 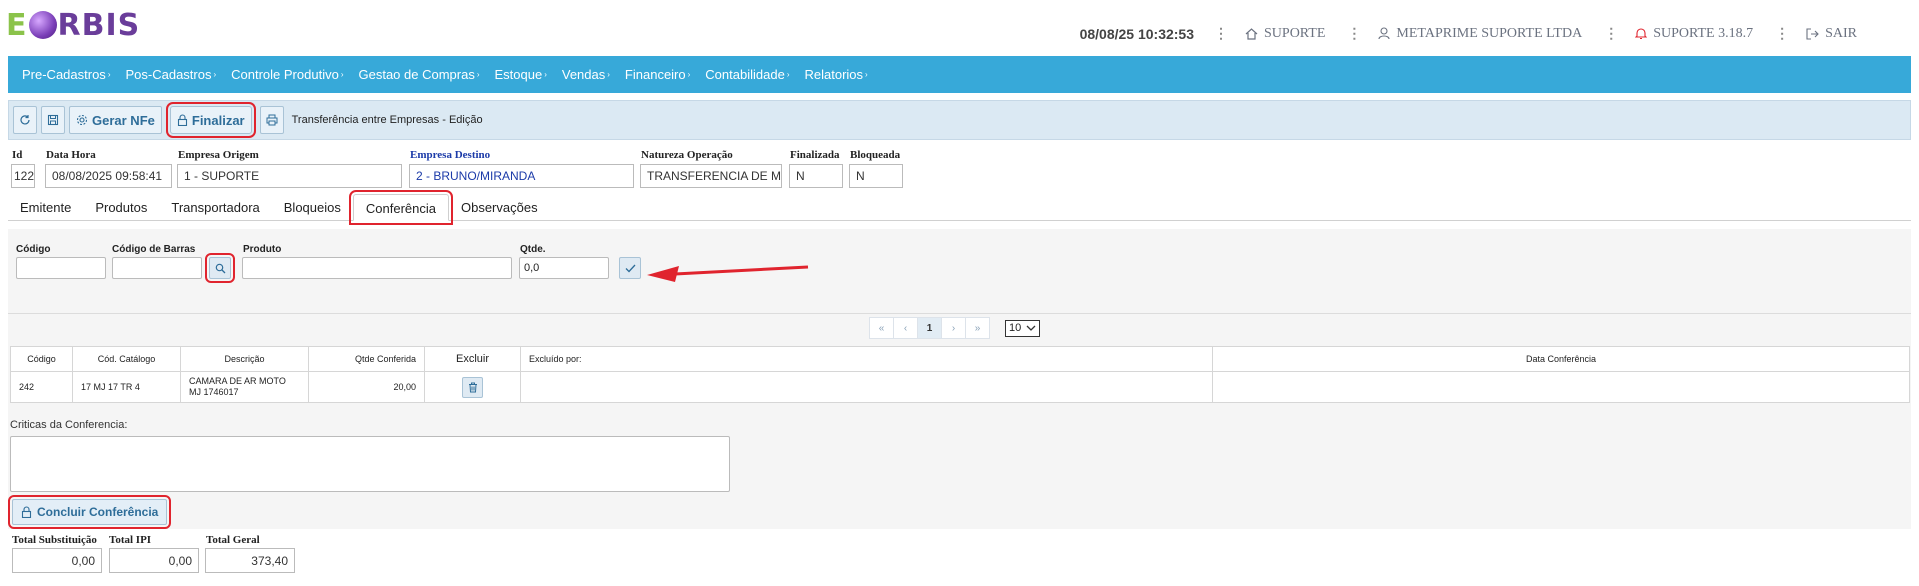 I want to click on version-link: SUPORTE 3.18.7, so click(x=1694, y=34).